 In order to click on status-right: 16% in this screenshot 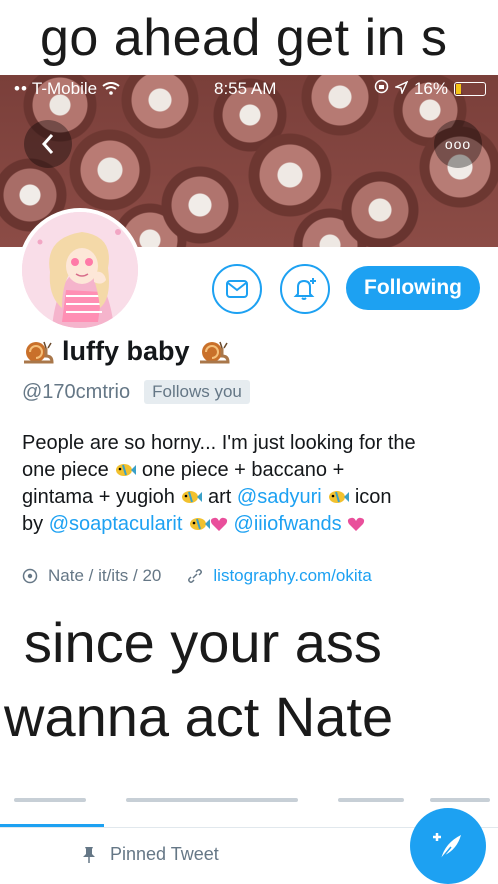, I will do `click(430, 89)`.